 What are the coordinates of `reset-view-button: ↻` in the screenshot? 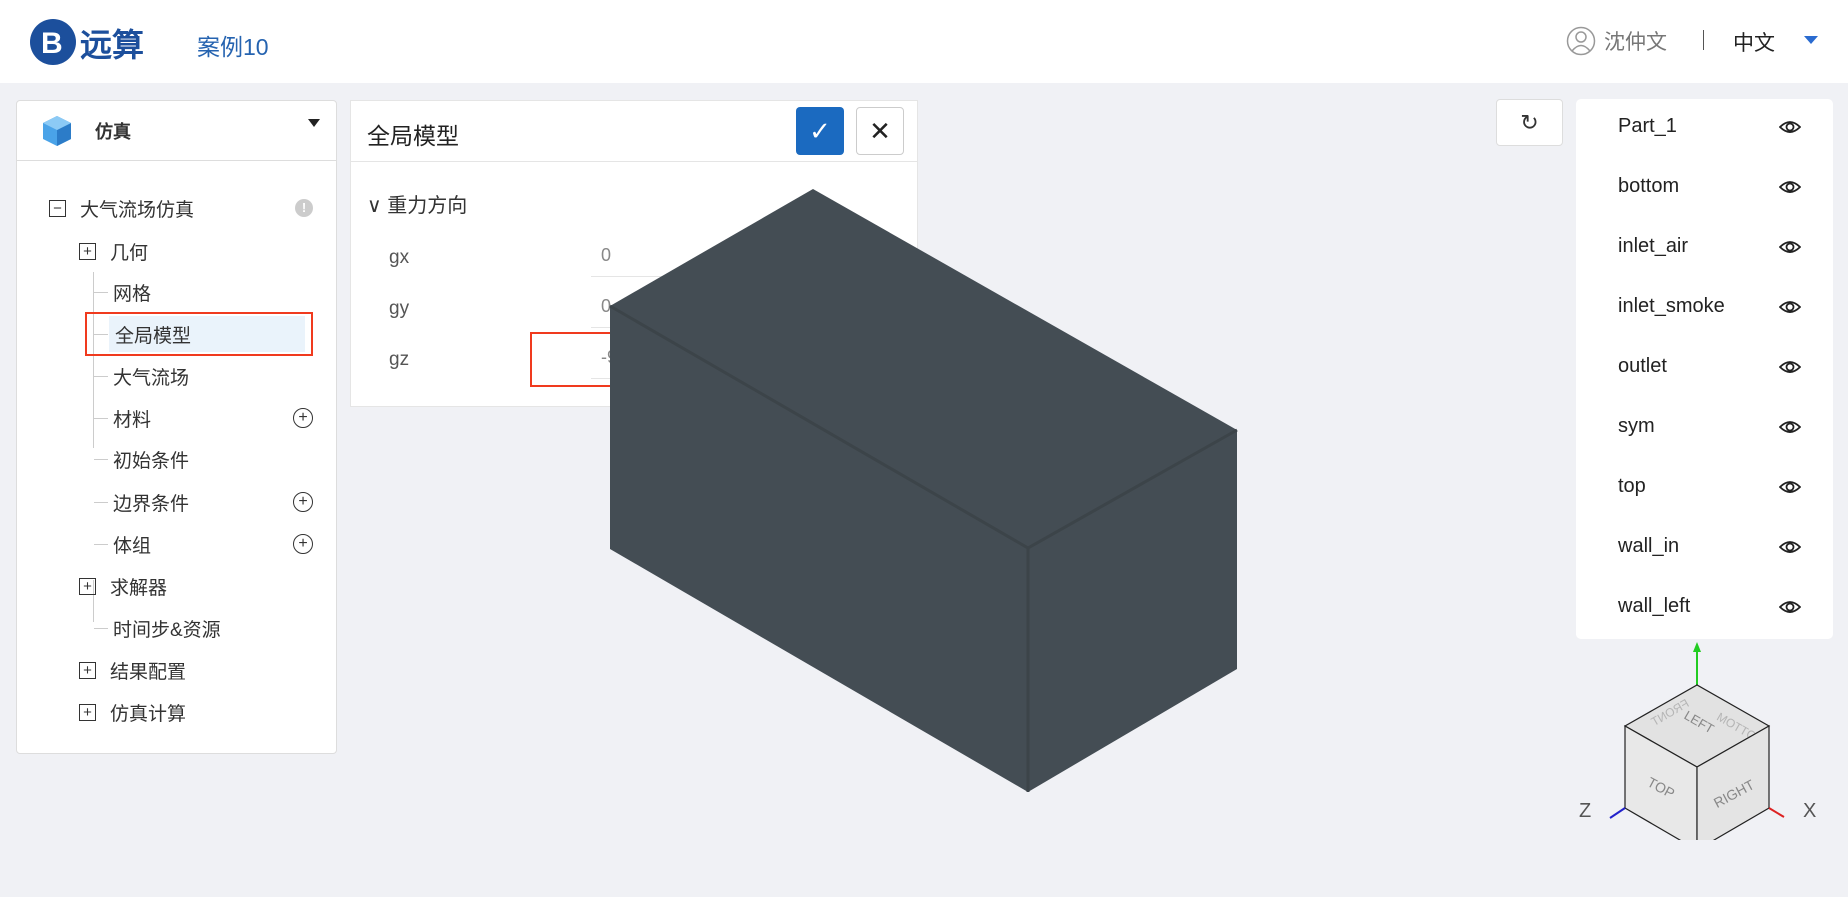 It's located at (1529, 122).